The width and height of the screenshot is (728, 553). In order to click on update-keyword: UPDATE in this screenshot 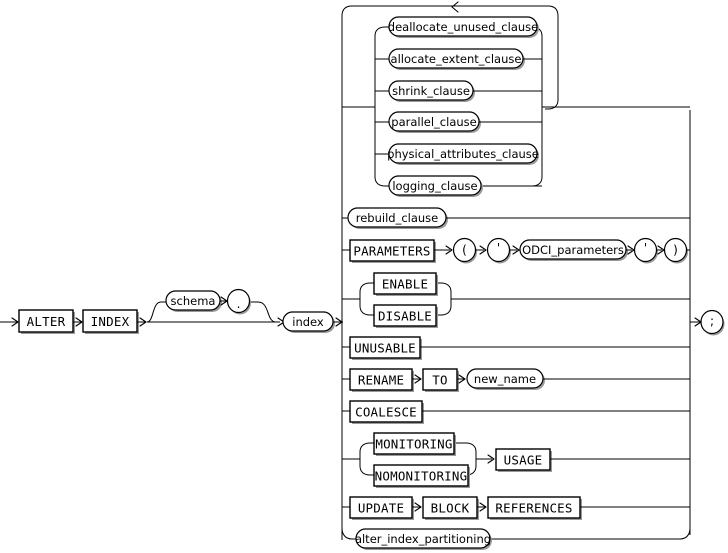, I will do `click(381, 508)`.